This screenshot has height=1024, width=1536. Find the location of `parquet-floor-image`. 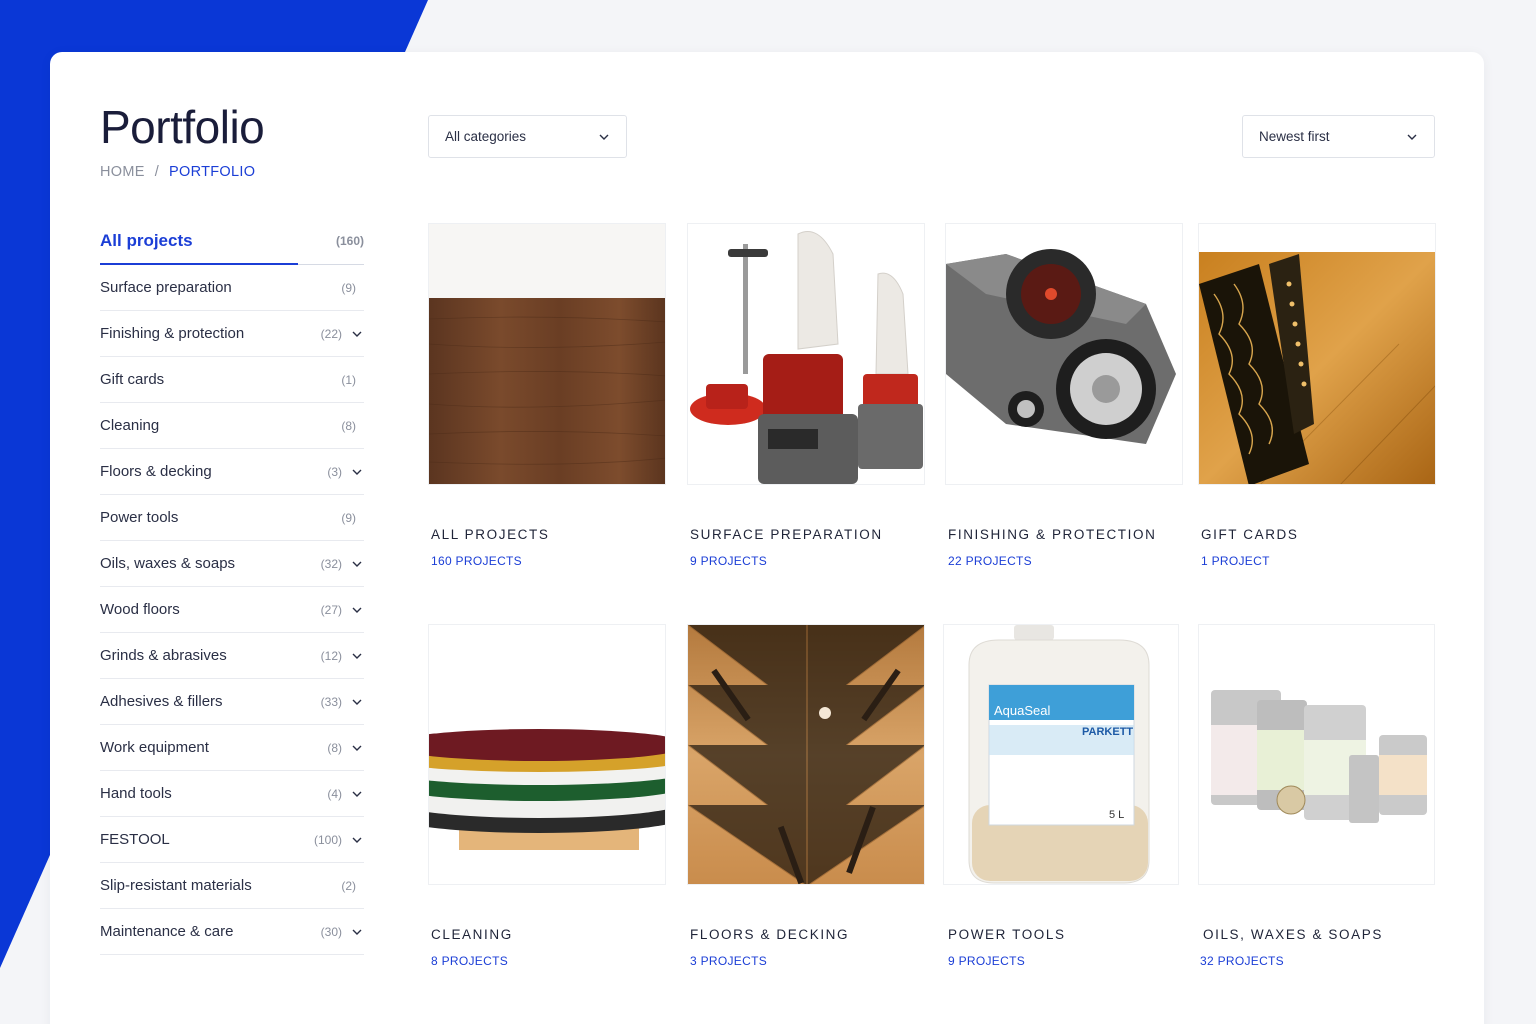

parquet-floor-image is located at coordinates (806, 754).